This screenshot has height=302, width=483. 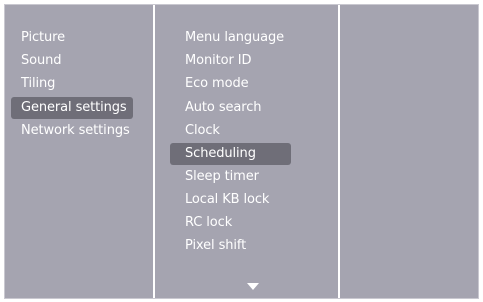 I want to click on sub-menu-item-auto-search: Auto search, so click(x=230, y=108).